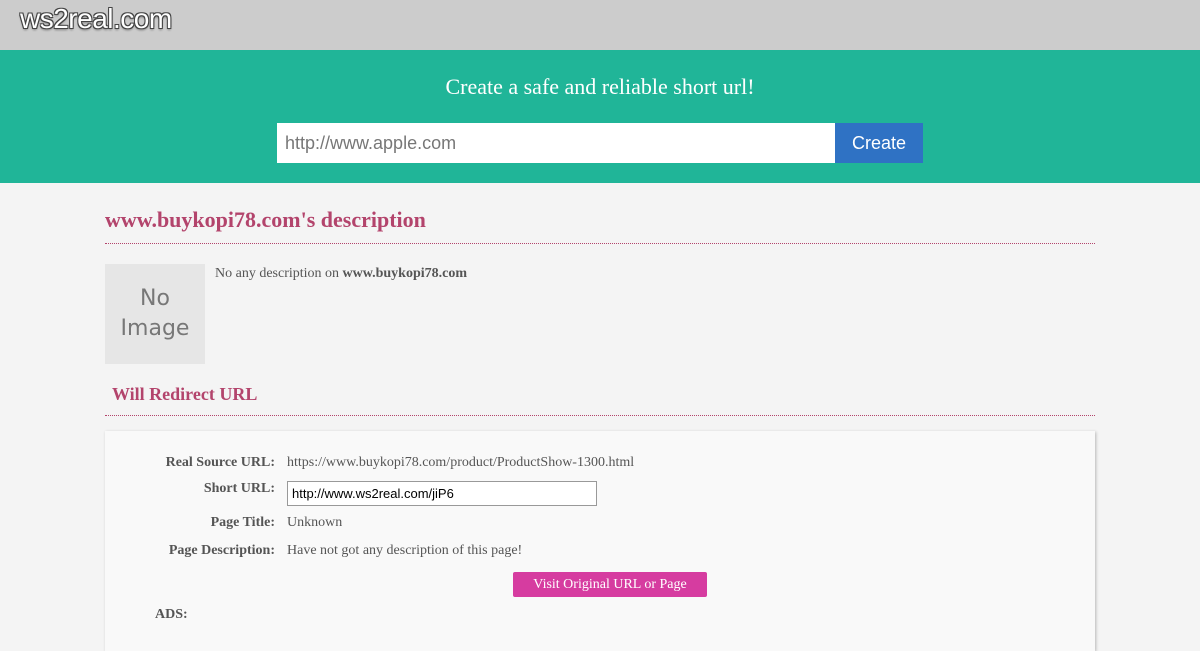 The width and height of the screenshot is (1200, 651). I want to click on redirect-title: Will Redirect URL, so click(600, 400).